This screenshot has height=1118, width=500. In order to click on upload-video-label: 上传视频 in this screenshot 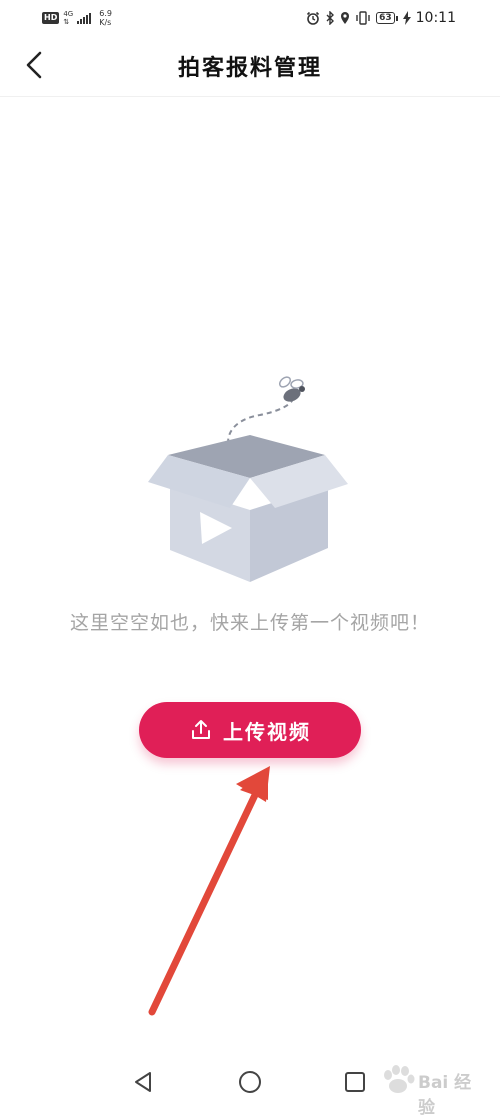, I will do `click(267, 731)`.